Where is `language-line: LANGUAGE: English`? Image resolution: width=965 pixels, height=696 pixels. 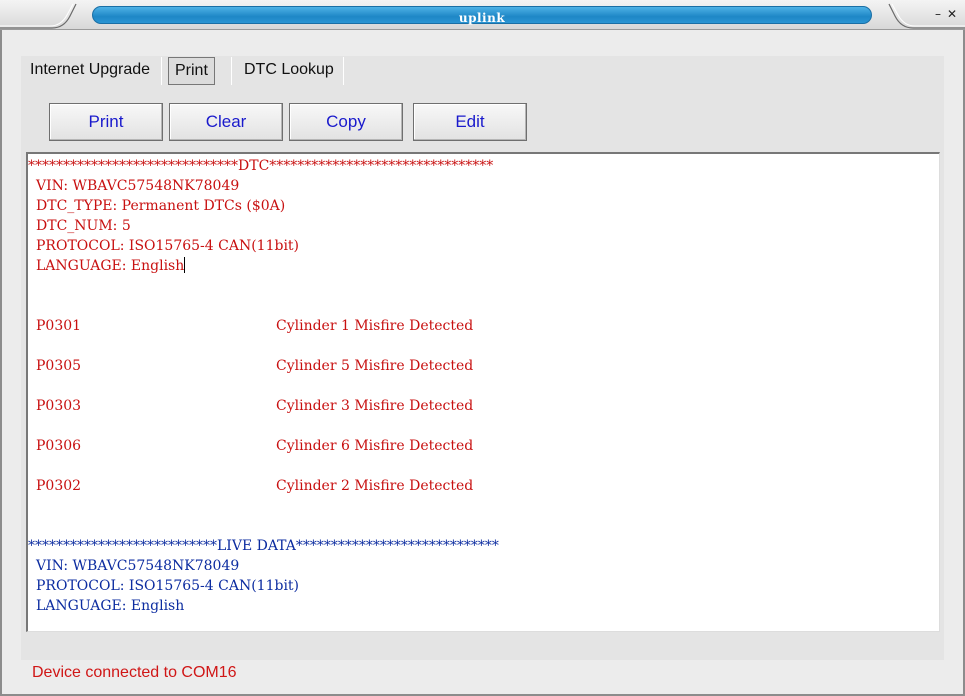 language-line: LANGUAGE: English is located at coordinates (111, 266).